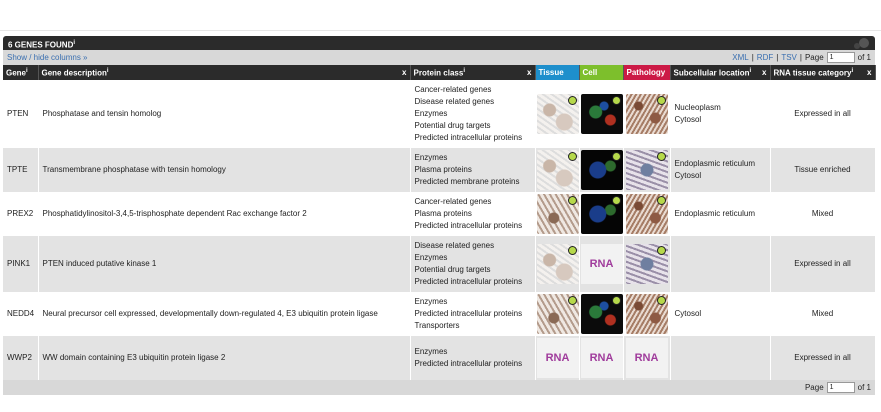  I want to click on rna-tissue-category: Mixed, so click(823, 314).